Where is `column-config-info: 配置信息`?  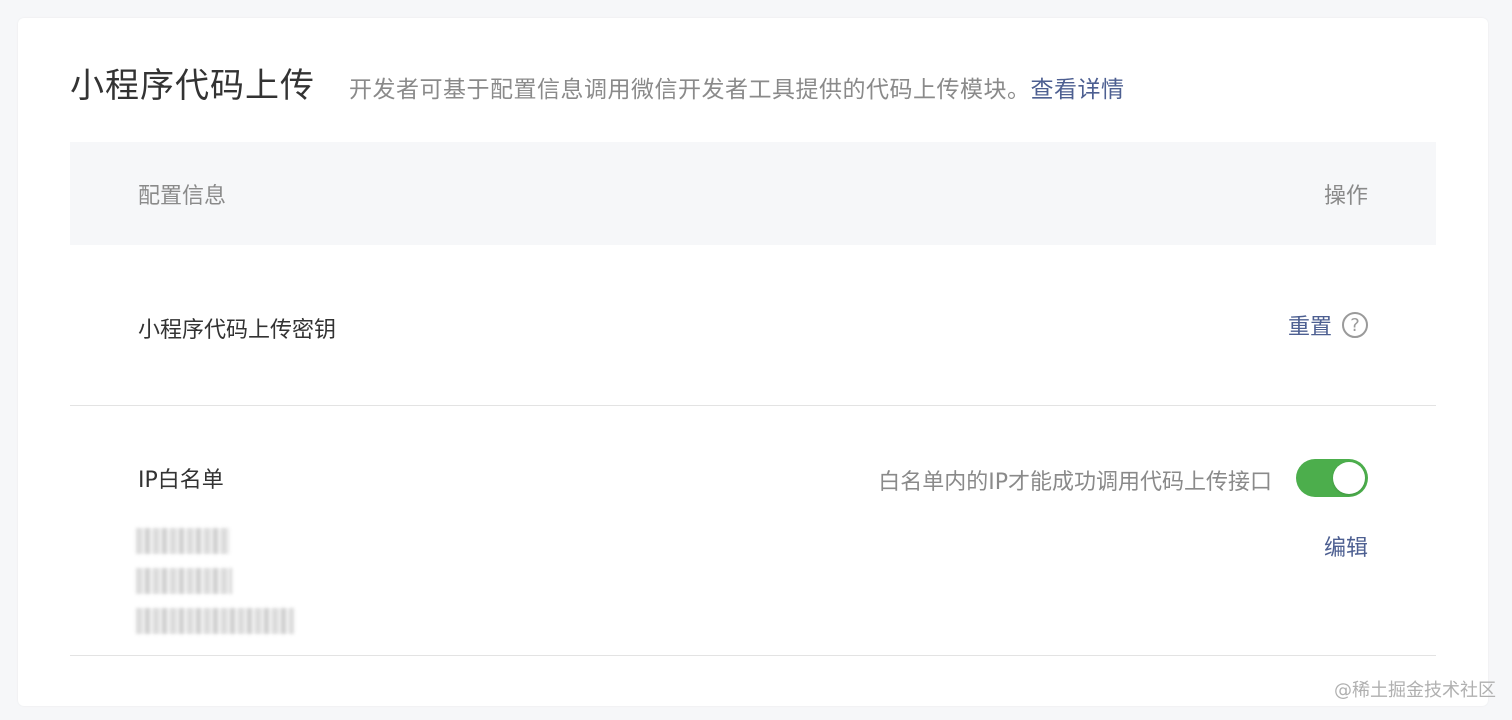
column-config-info: 配置信息 is located at coordinates (182, 196).